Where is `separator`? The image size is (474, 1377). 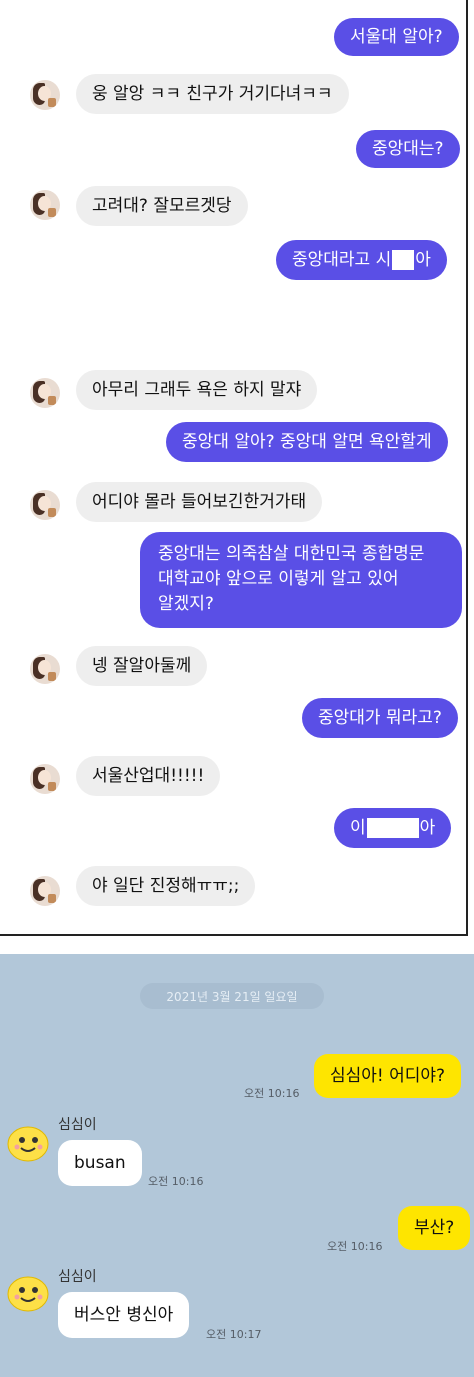 separator is located at coordinates (237, 945).